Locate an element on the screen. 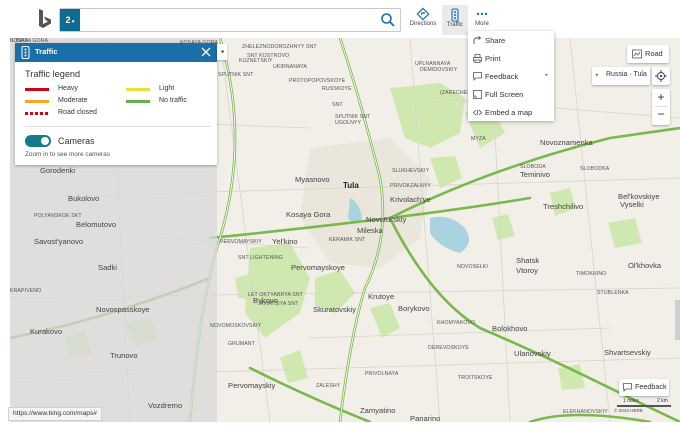 The image size is (680, 431). map-place-label: SNT is located at coordinates (337, 105).